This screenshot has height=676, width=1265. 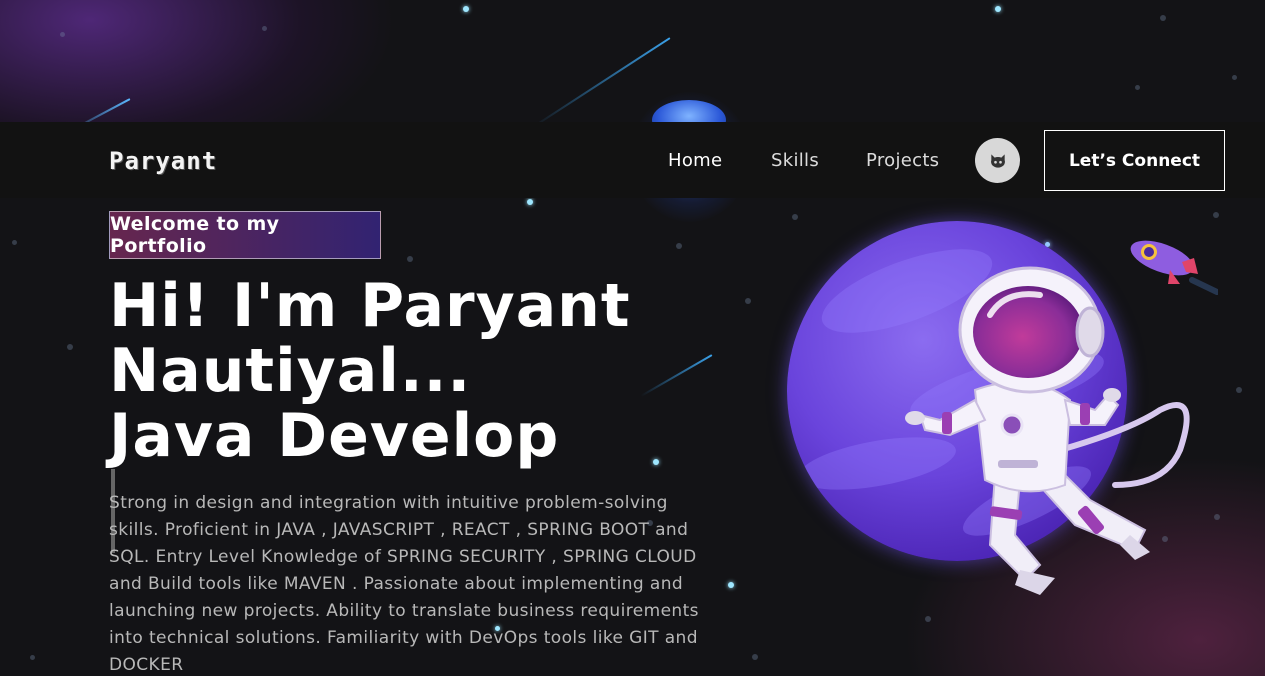 I want to click on astronaut-illustration, so click(x=1047, y=430).